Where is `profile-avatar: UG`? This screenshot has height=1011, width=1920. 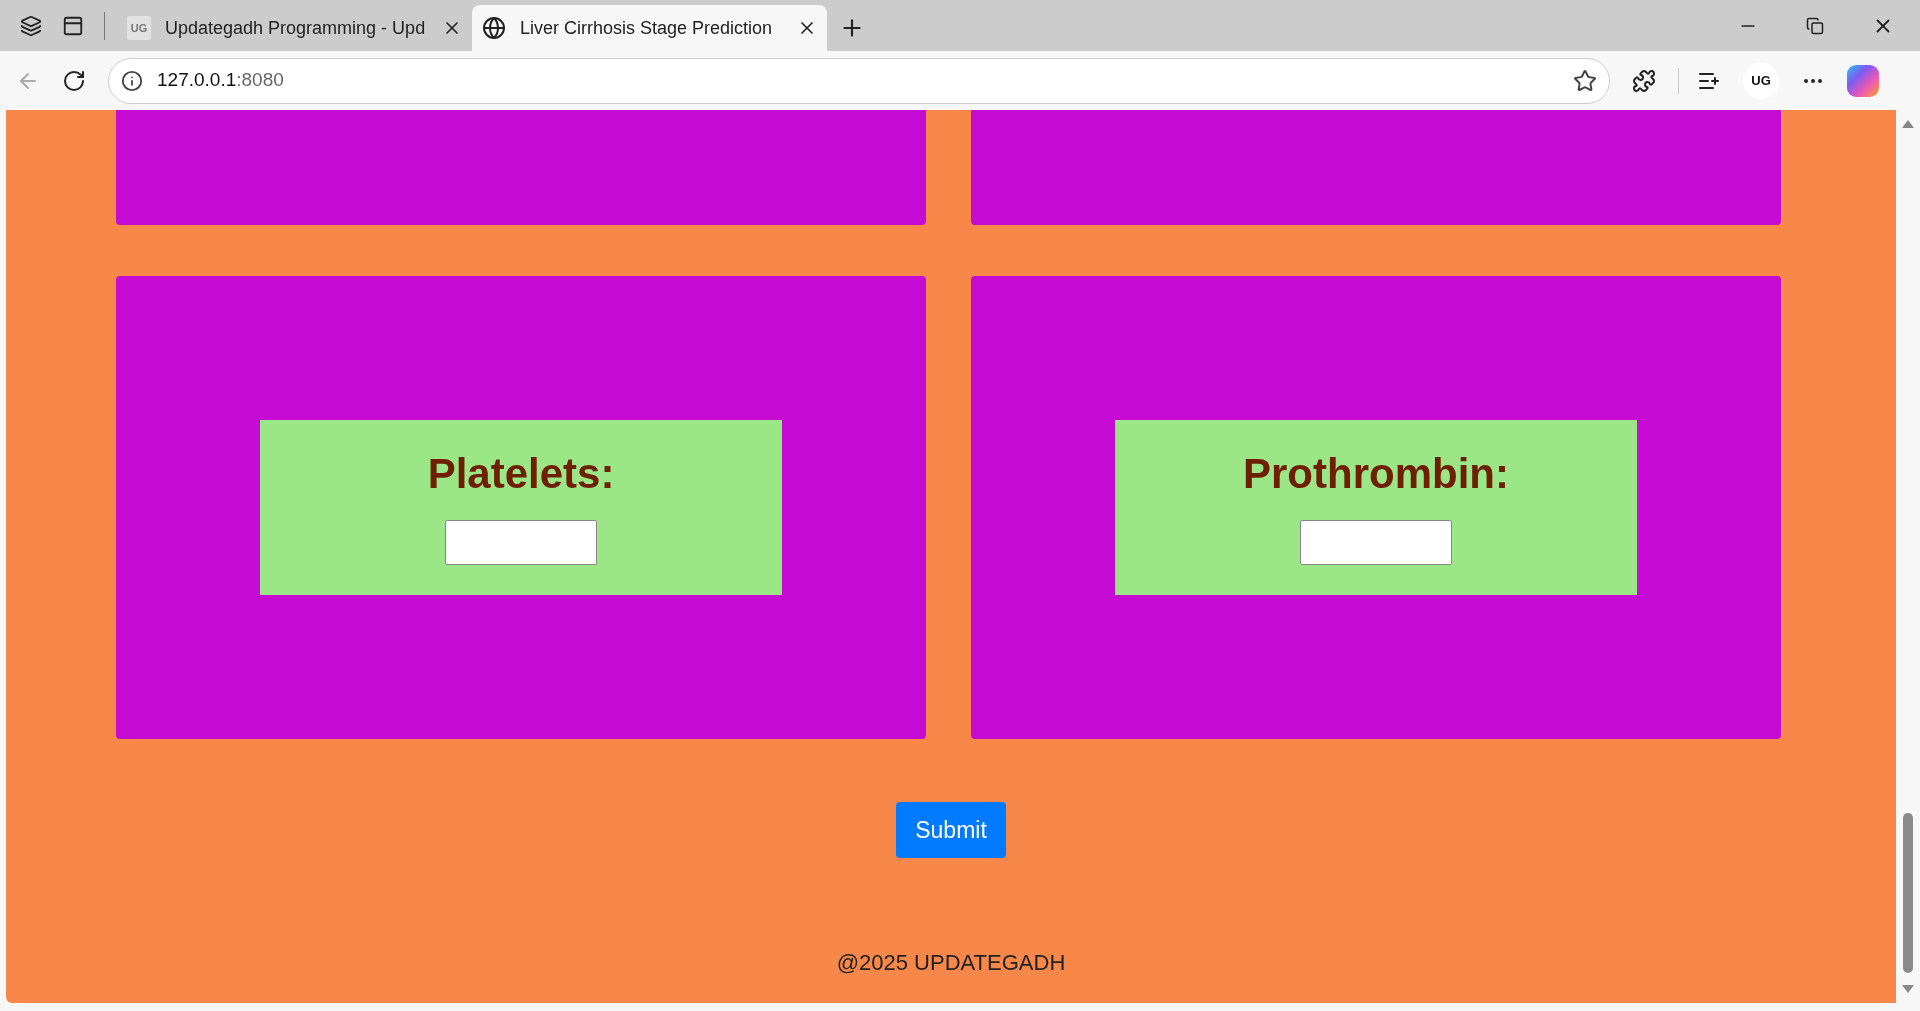
profile-avatar: UG is located at coordinates (1761, 80).